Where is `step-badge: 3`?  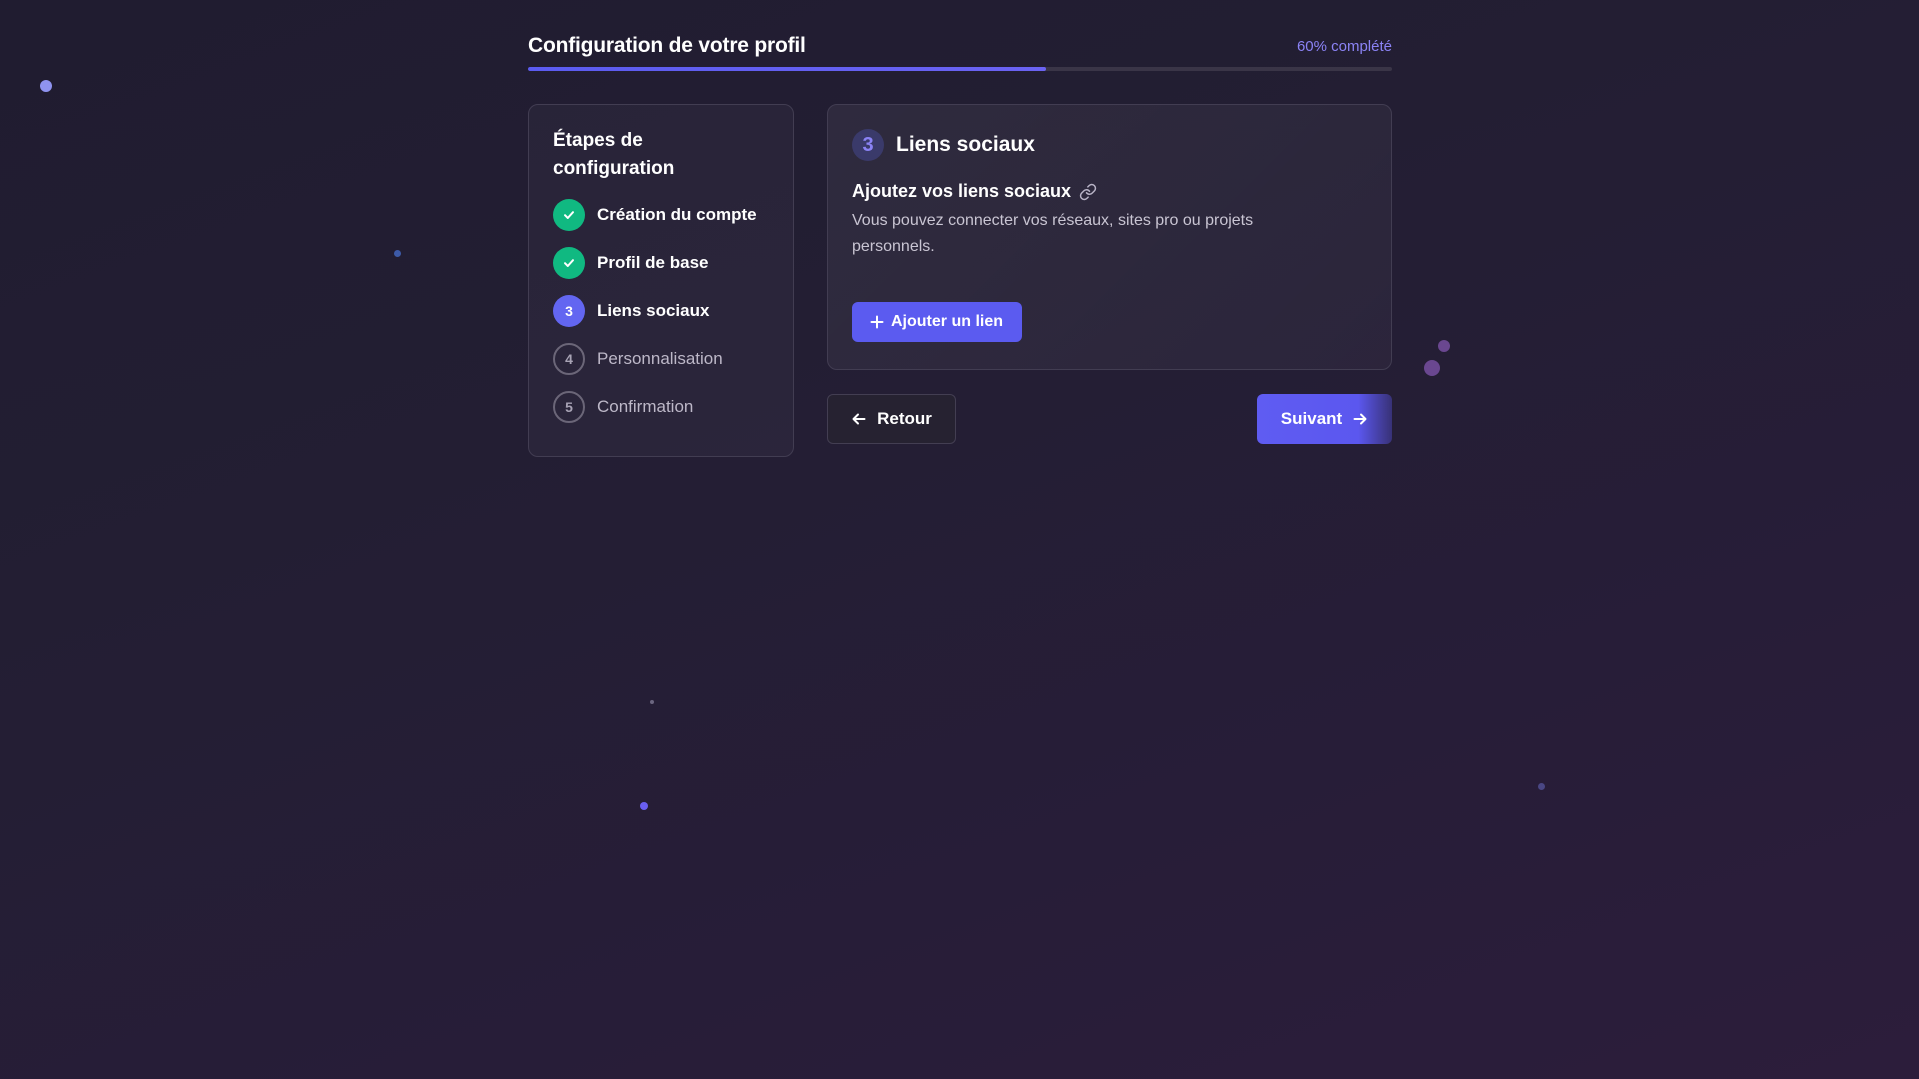 step-badge: 3 is located at coordinates (569, 311).